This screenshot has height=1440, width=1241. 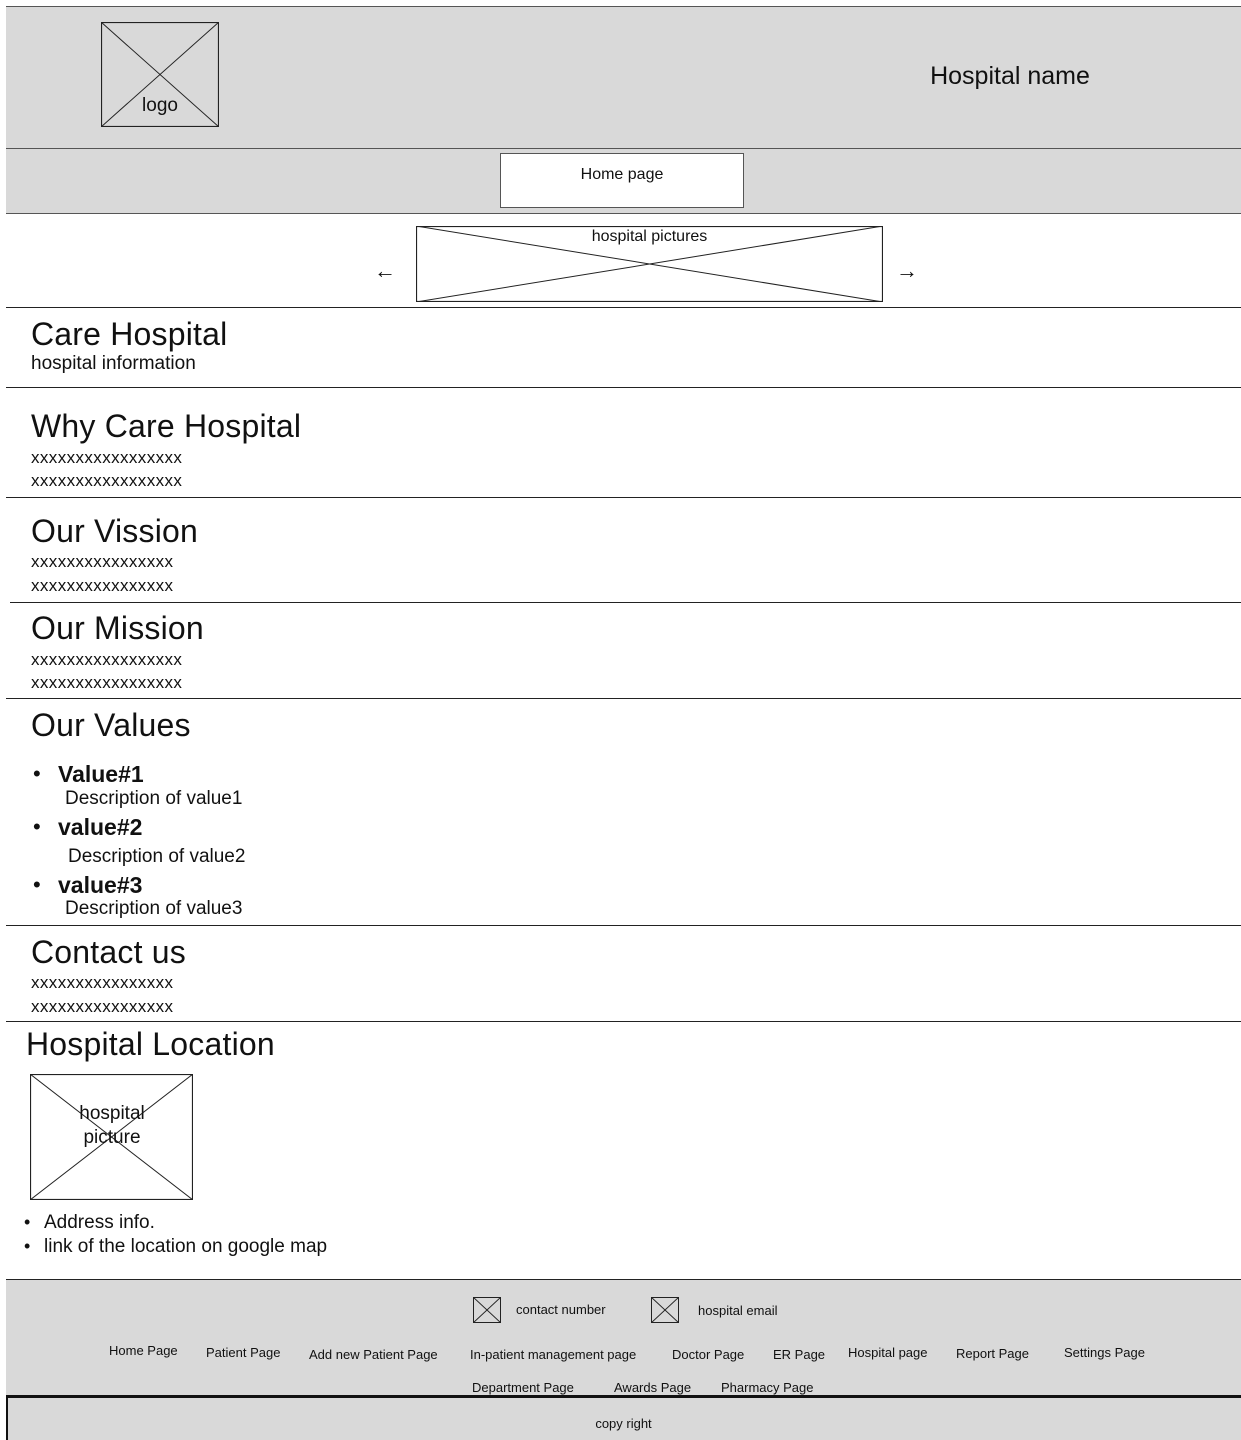 What do you see at coordinates (117, 628) in the screenshot?
I see `mission-title: Our Mission` at bounding box center [117, 628].